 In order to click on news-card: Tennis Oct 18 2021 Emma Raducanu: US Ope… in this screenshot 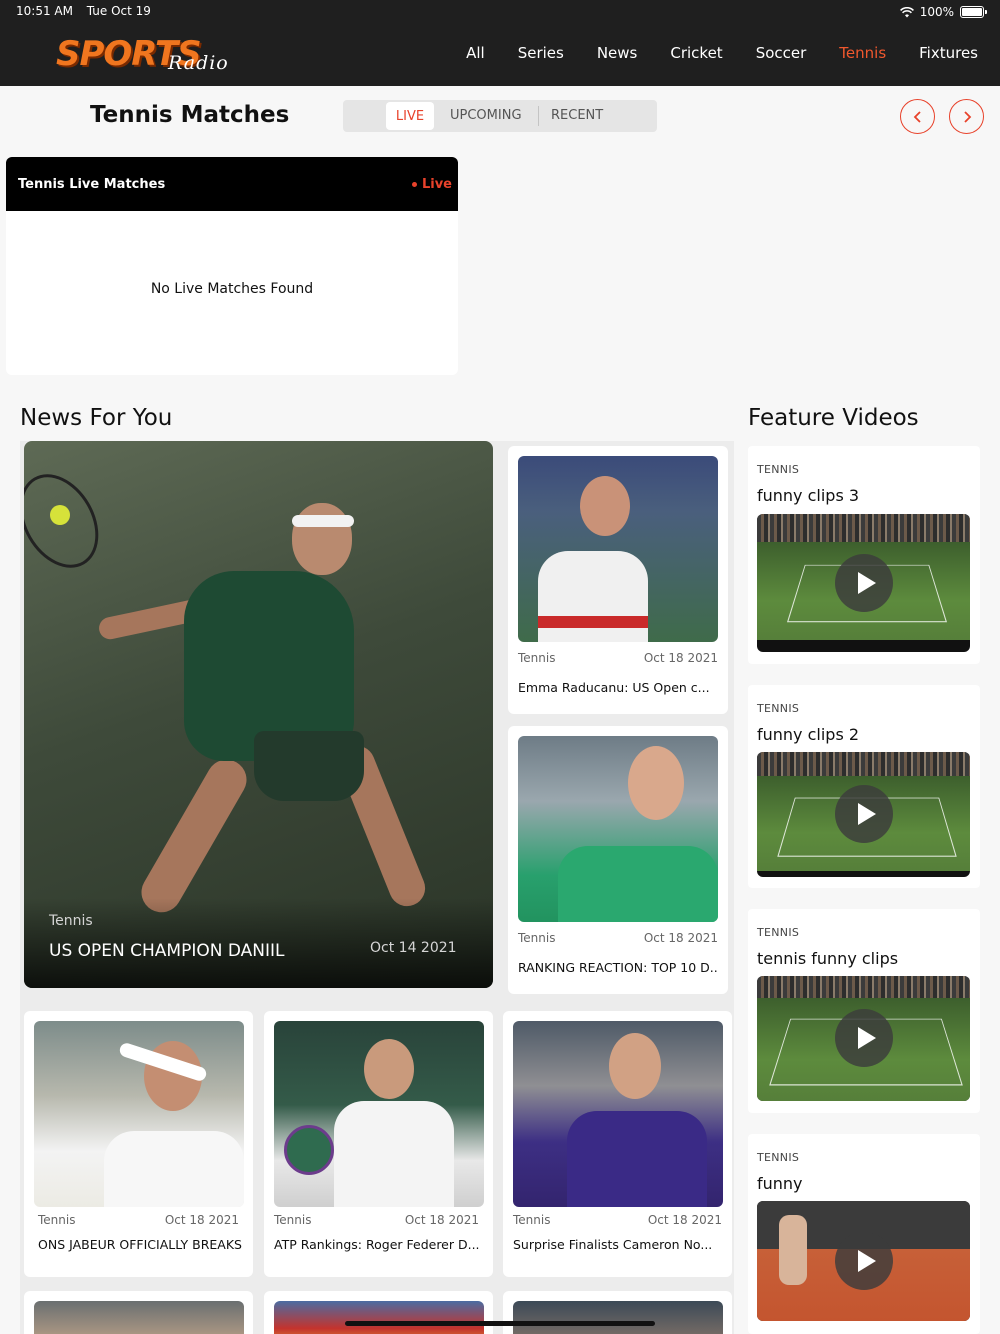, I will do `click(618, 580)`.